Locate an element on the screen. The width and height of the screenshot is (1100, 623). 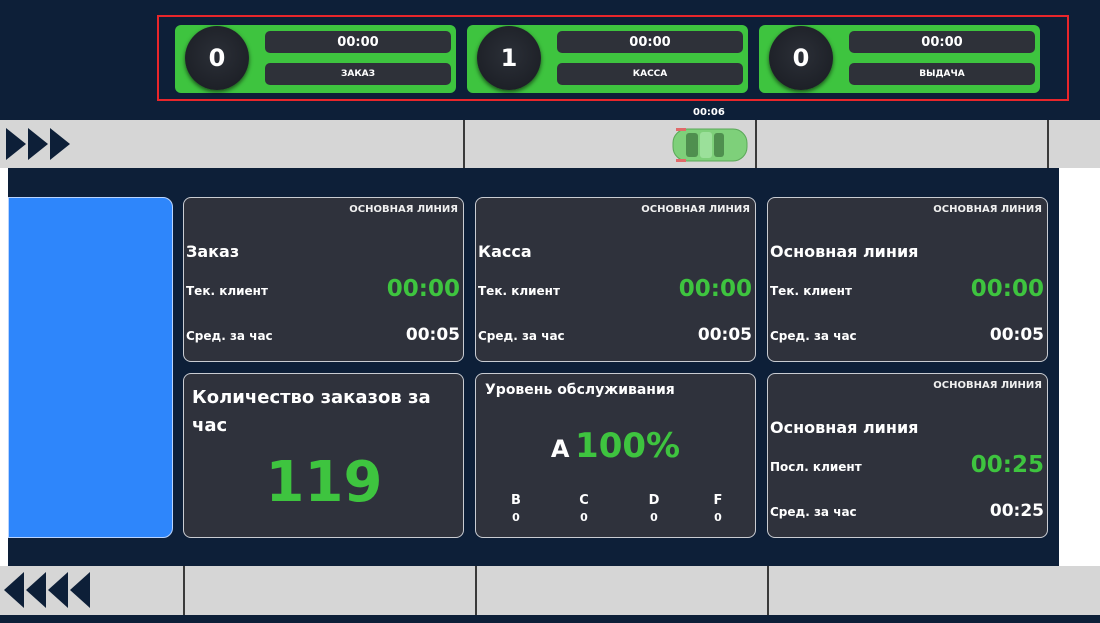
car-icon is located at coordinates (711, 145).